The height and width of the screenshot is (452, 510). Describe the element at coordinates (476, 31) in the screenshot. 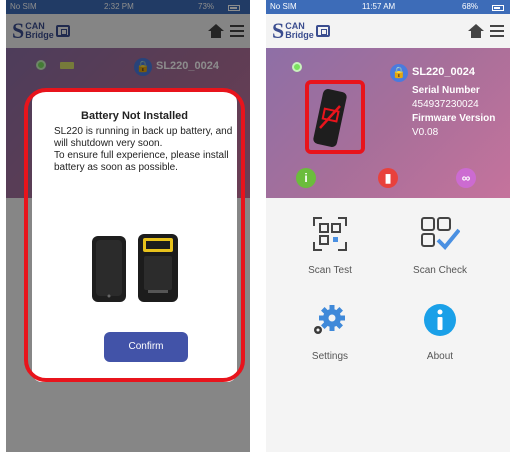

I see `home-icon` at that location.